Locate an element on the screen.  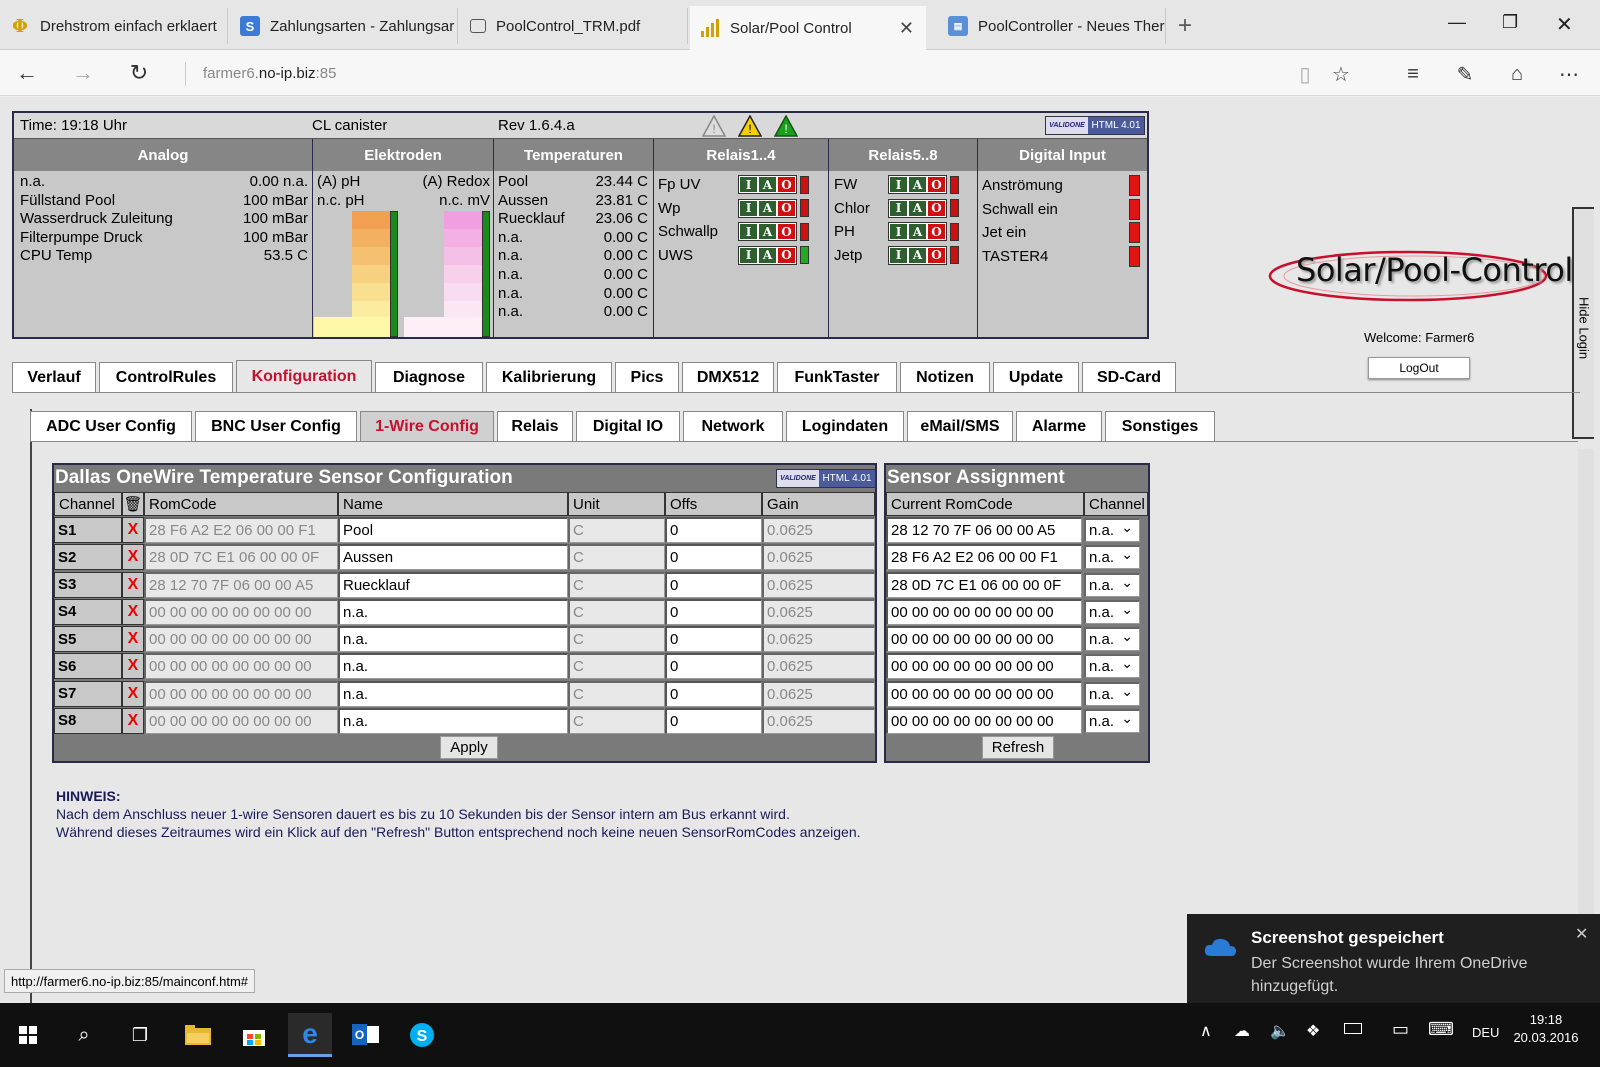
minimize-icon: — is located at coordinates (1457, 22).